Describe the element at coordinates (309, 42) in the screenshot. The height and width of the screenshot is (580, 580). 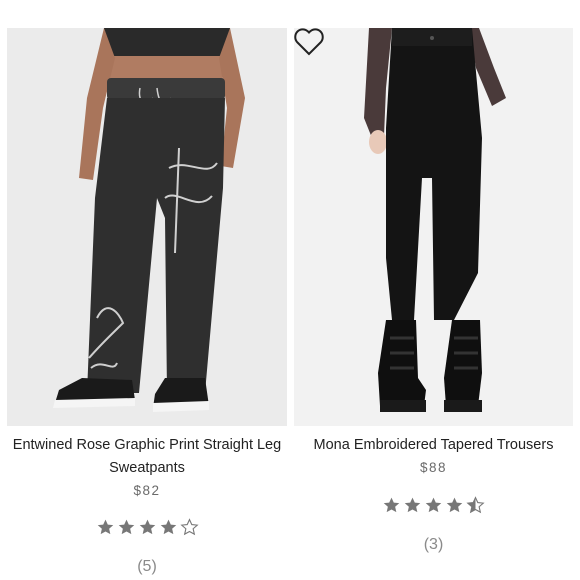
I see `heart-outline-icon` at that location.